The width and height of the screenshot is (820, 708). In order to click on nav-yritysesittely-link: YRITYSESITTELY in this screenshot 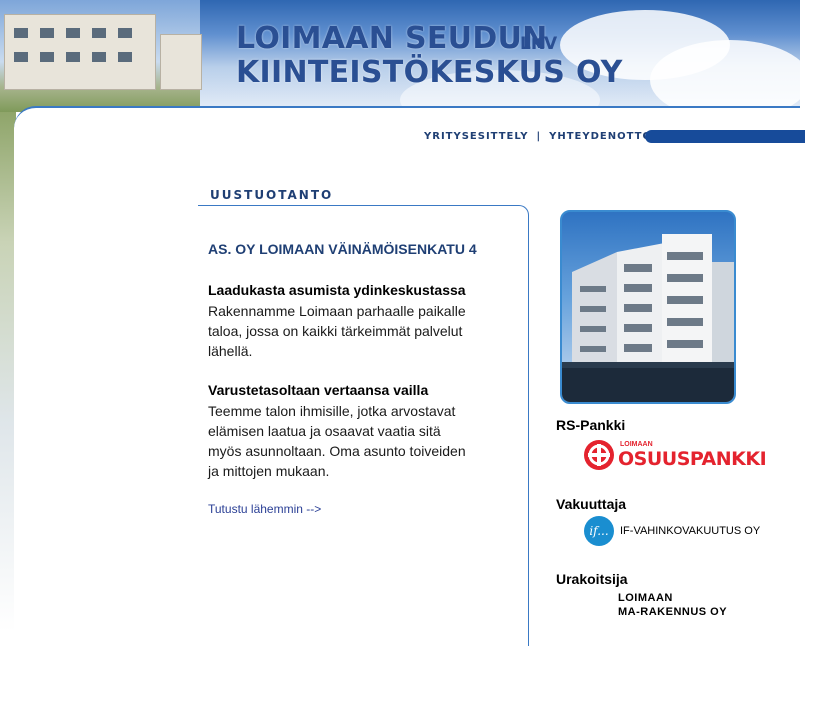, I will do `click(476, 136)`.